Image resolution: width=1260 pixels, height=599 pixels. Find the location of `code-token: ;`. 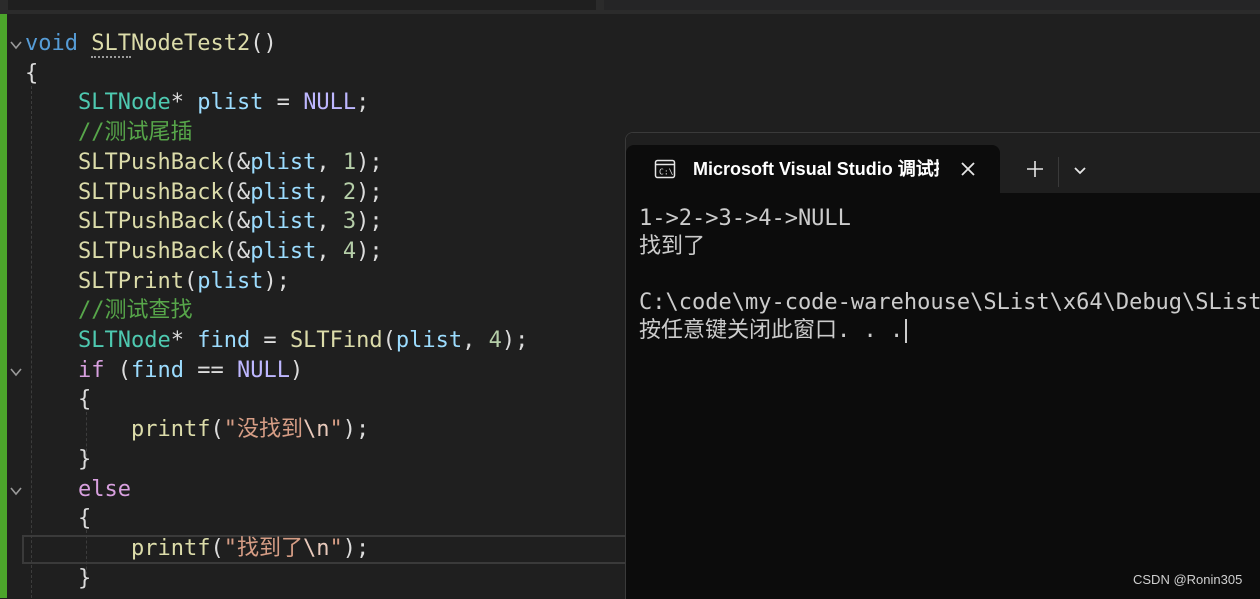

code-token: ; is located at coordinates (363, 103).